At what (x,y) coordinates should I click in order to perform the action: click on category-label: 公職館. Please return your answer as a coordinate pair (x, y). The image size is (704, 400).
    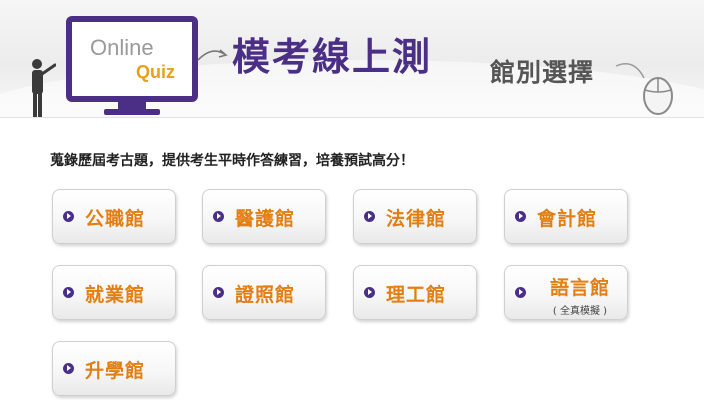
    Looking at the image, I should click on (115, 219).